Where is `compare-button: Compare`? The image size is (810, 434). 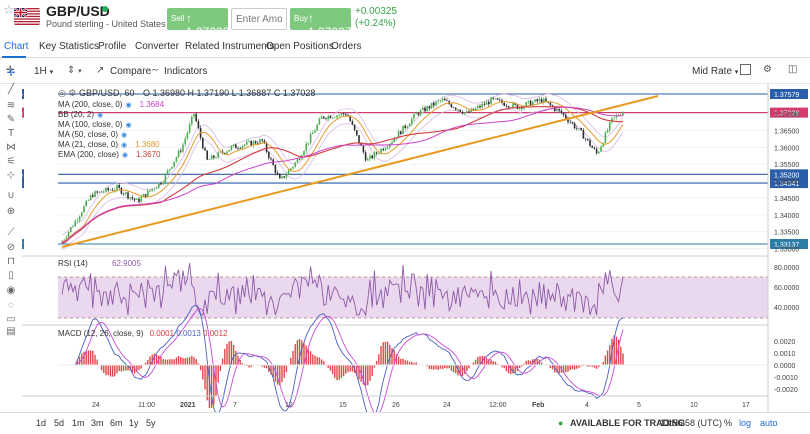
compare-button: Compare is located at coordinates (130, 71).